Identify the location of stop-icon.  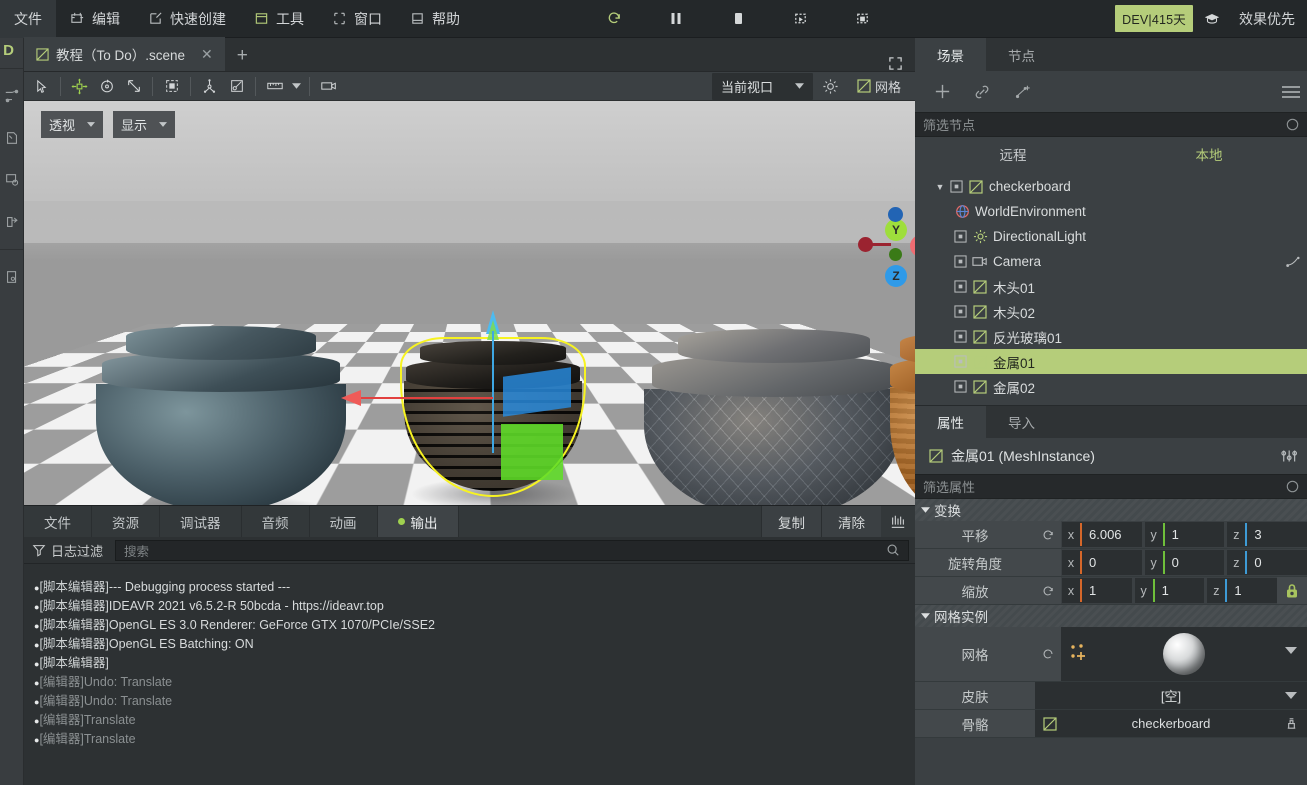
(738, 19).